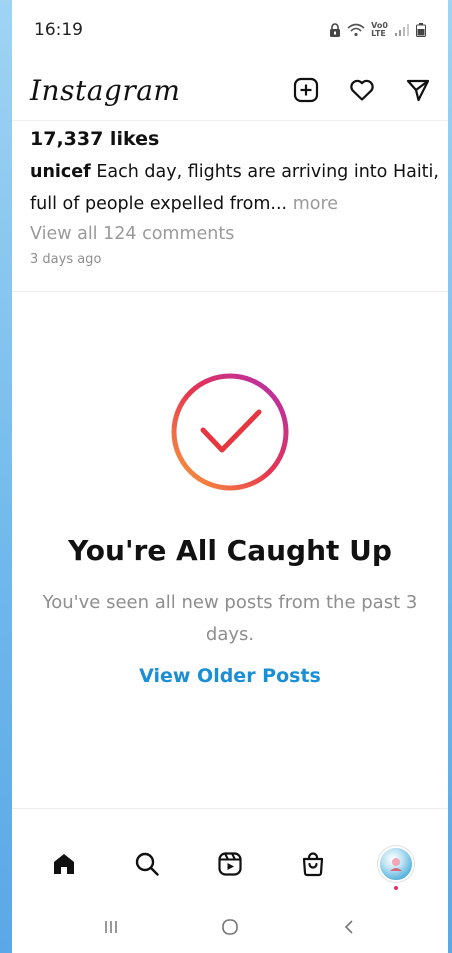 The height and width of the screenshot is (953, 452). Describe the element at coordinates (349, 927) in the screenshot. I see `back-button` at that location.